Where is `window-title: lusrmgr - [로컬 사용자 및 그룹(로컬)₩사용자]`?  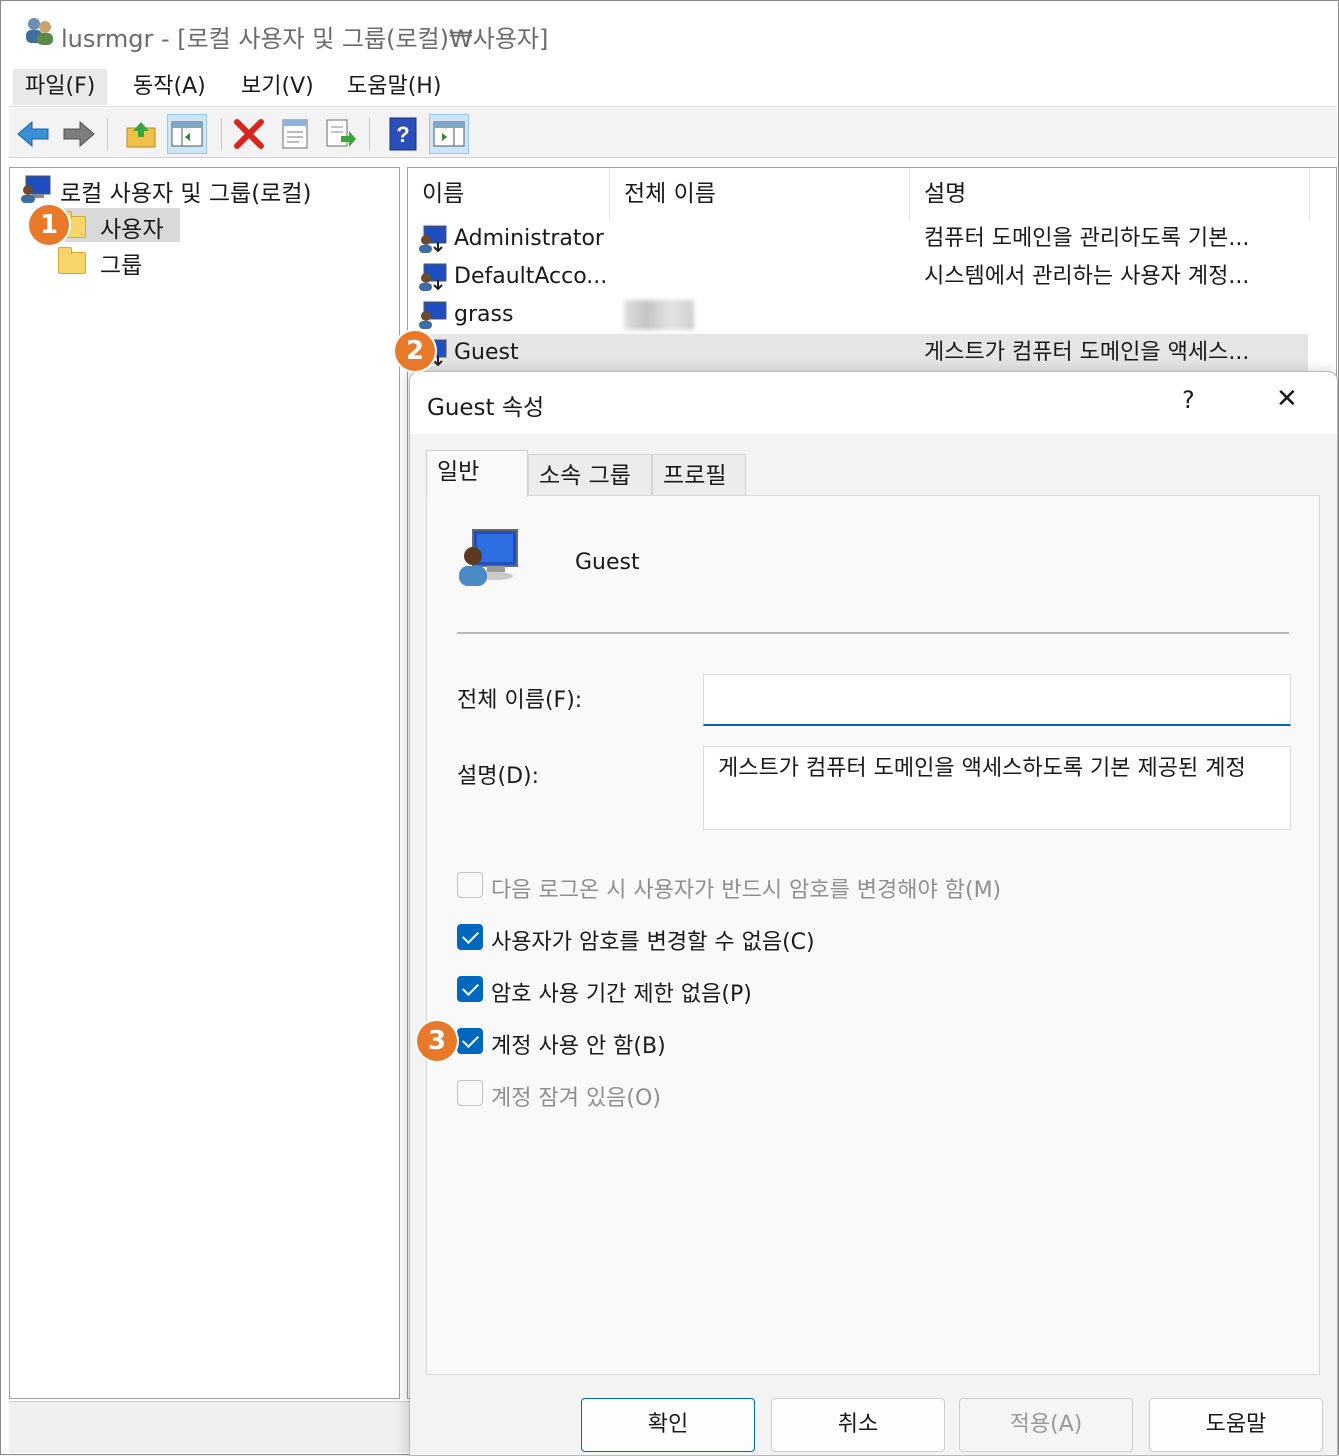 window-title: lusrmgr - [로컬 사용자 및 그룹(로컬)₩사용자] is located at coordinates (305, 39).